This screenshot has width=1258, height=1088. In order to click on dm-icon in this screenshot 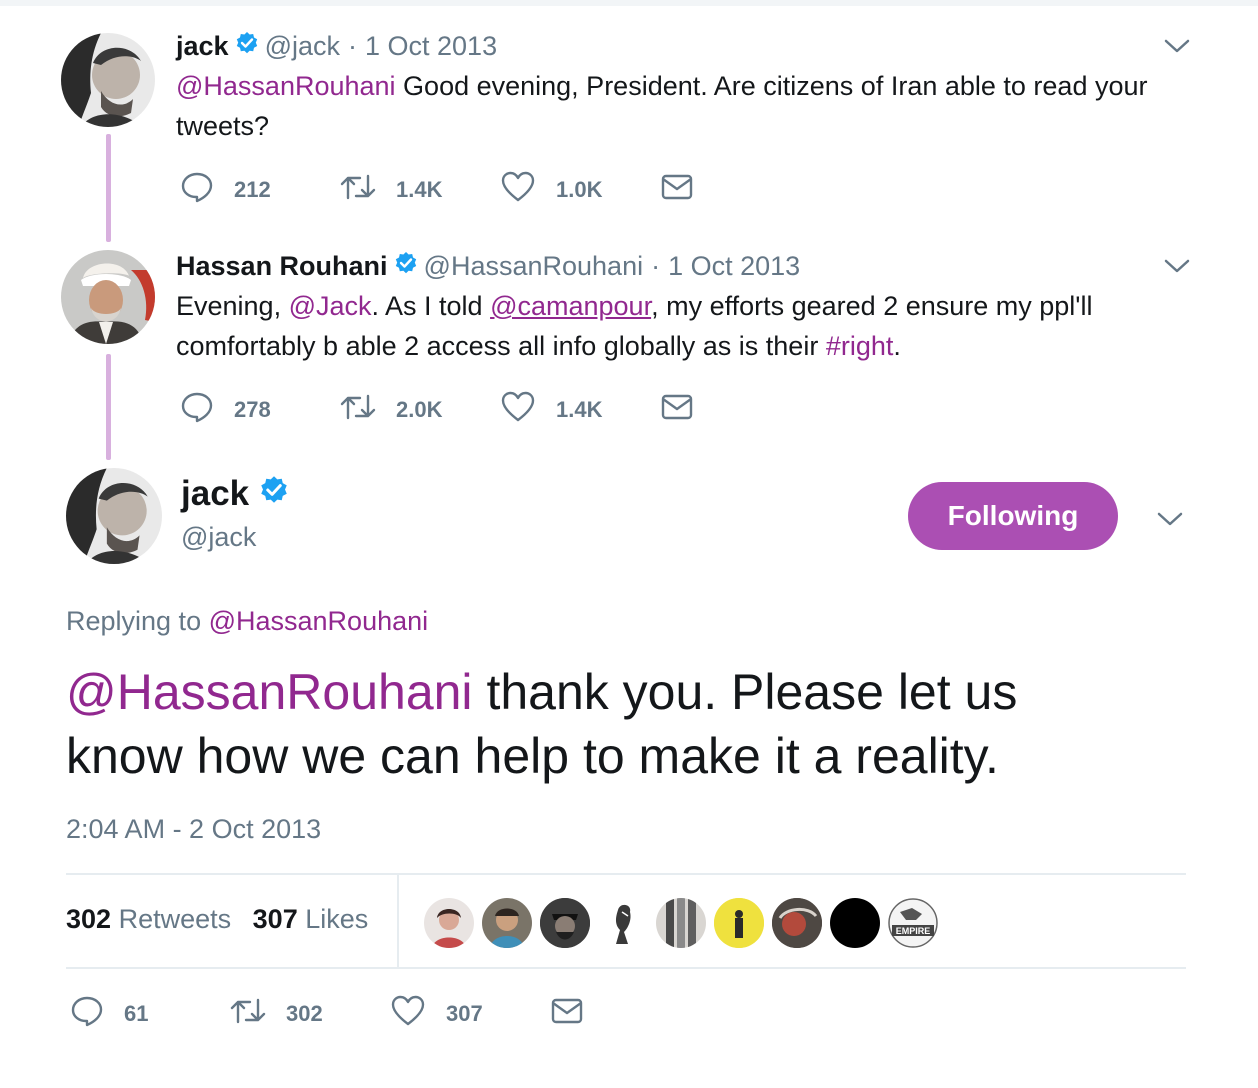, I will do `click(677, 190)`.